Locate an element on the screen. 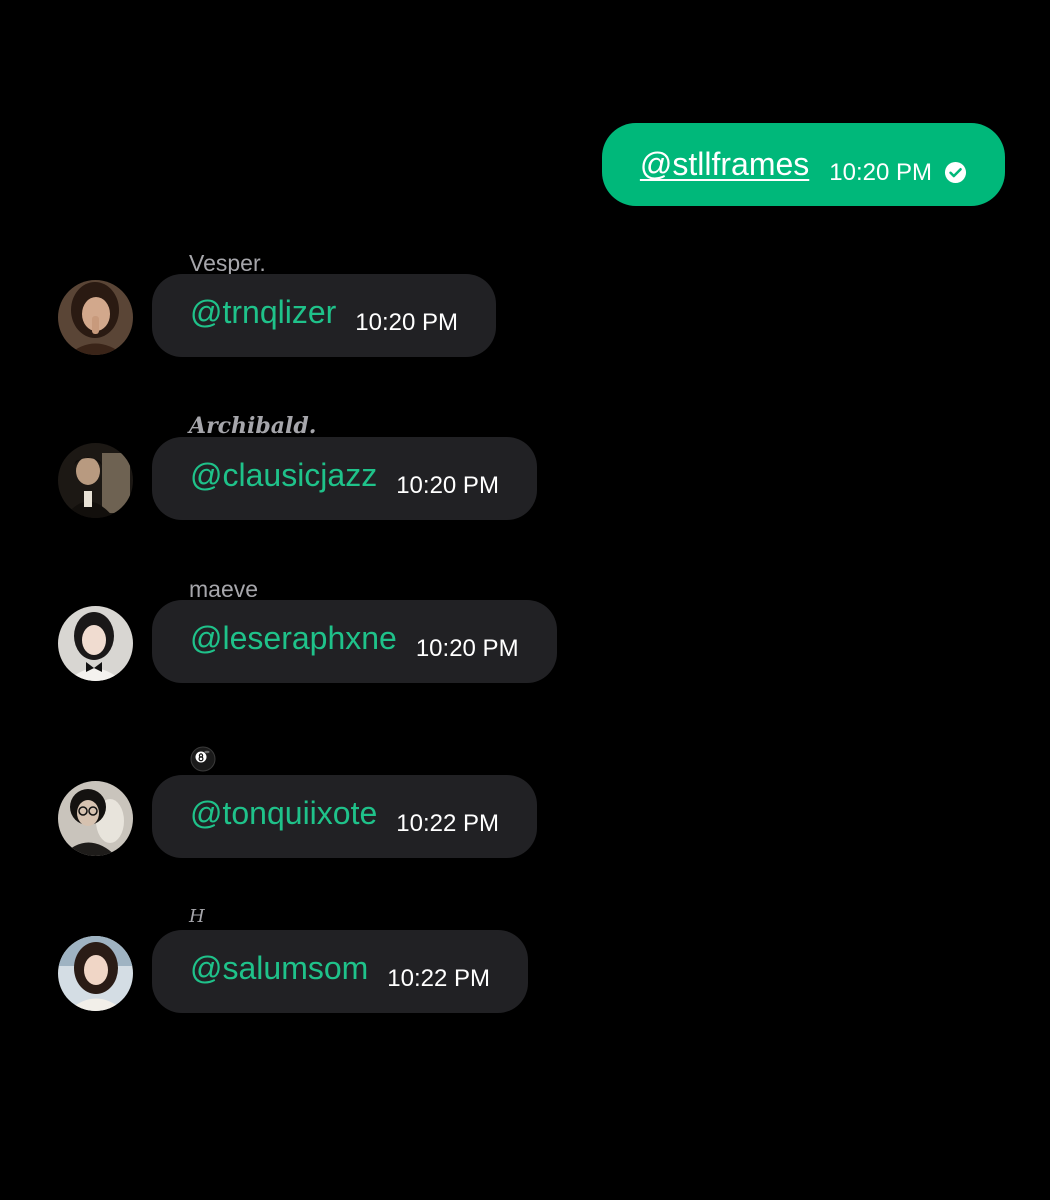 This screenshot has height=1200, width=1050. incoming-message-bubble: @leseraphxne 10:20 PM is located at coordinates (354, 641).